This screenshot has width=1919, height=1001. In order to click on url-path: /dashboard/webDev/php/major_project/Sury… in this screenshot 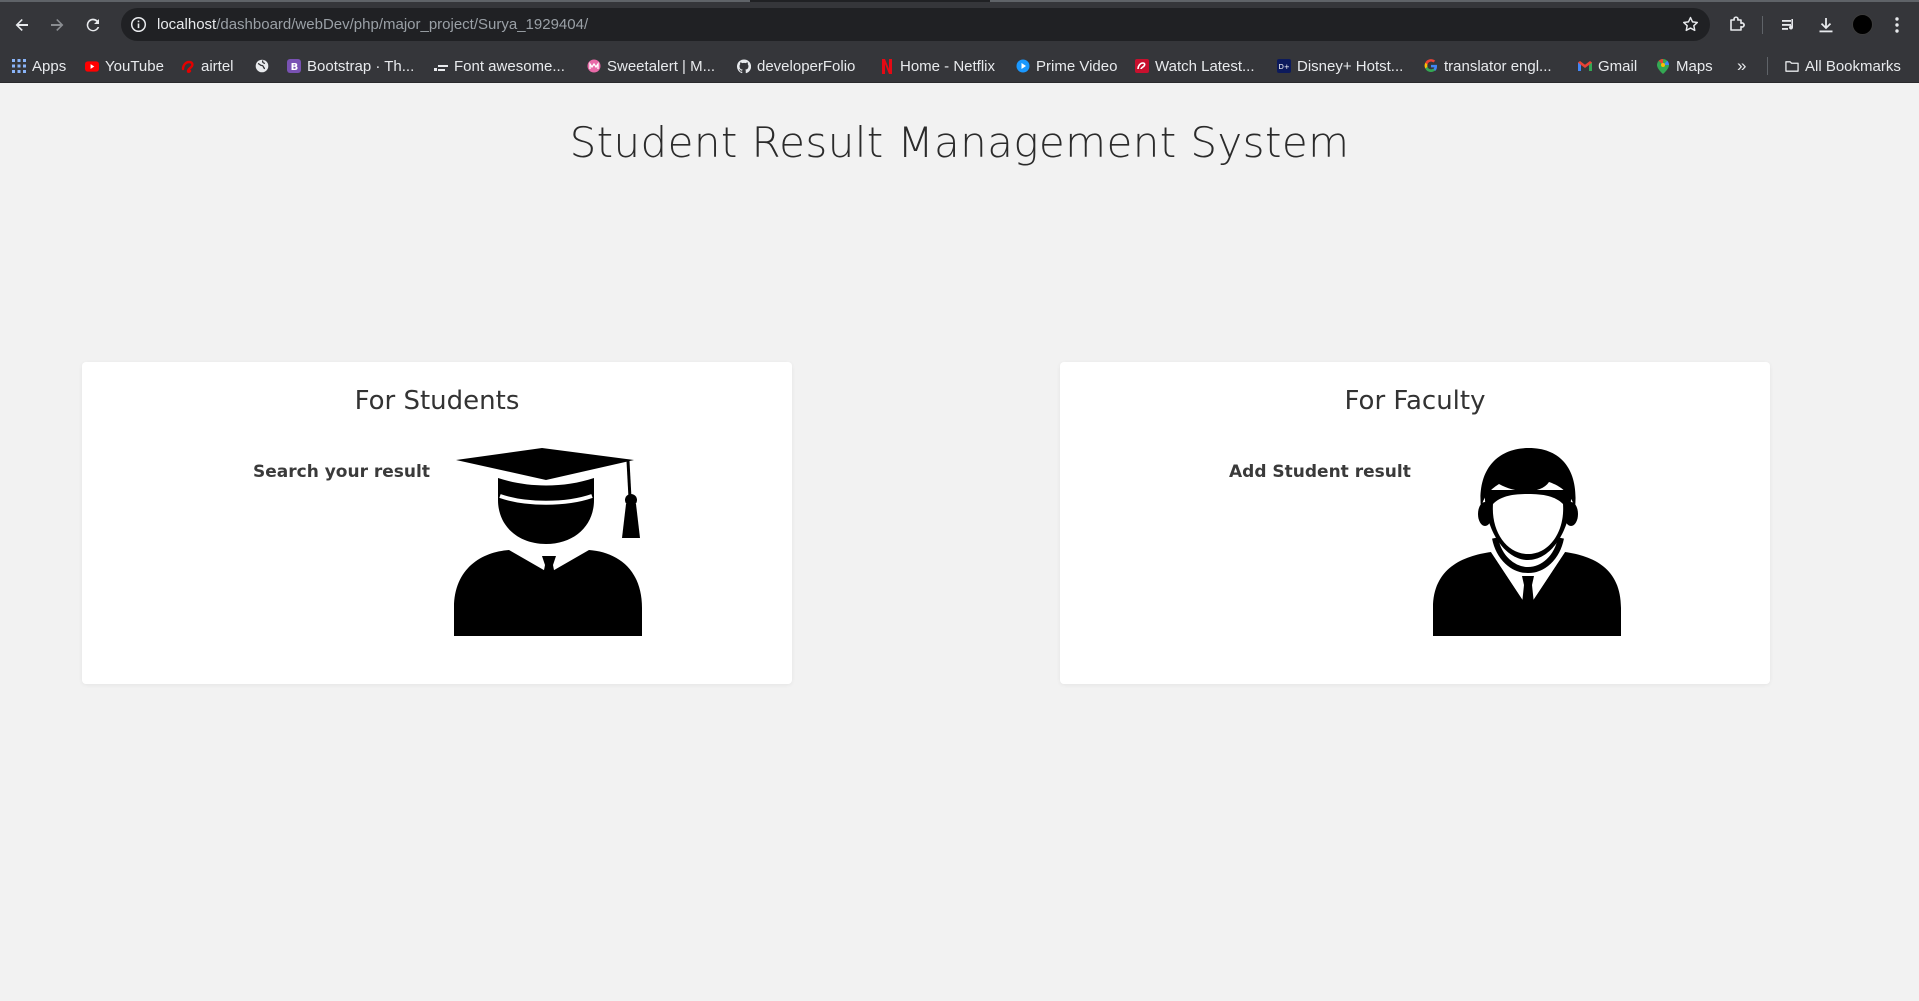, I will do `click(402, 24)`.